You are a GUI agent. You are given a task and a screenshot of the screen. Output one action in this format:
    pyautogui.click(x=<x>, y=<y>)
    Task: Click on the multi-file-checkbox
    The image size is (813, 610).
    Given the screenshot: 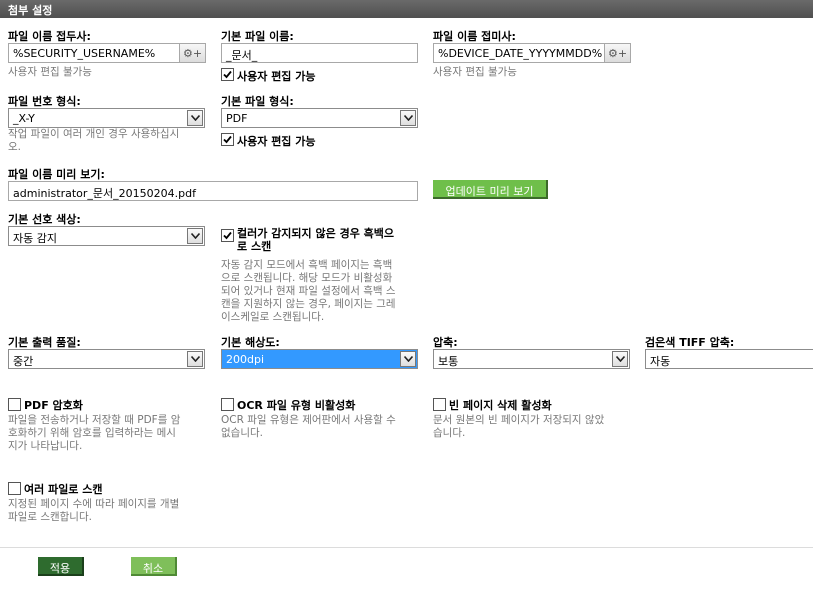 What is the action you would take?
    pyautogui.click(x=14, y=488)
    